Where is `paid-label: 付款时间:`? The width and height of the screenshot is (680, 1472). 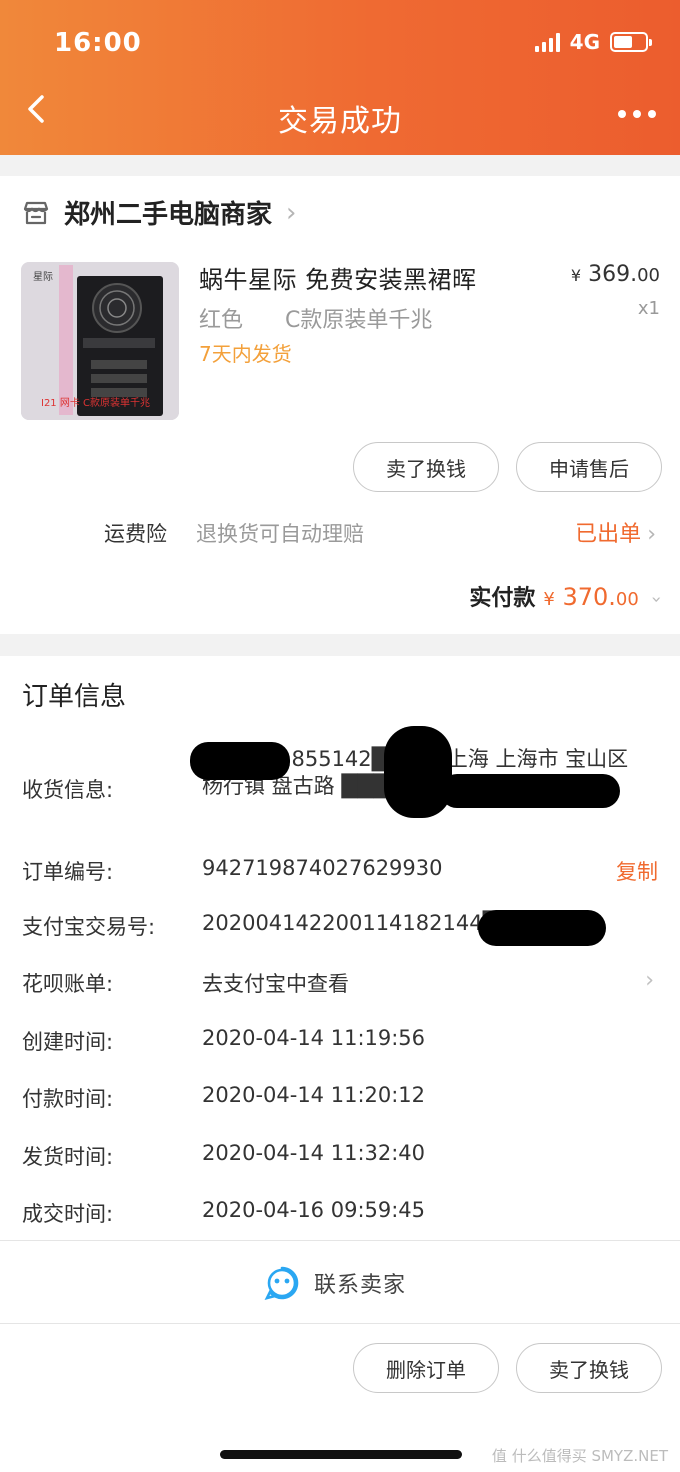
paid-label: 付款时间: is located at coordinates (68, 1099).